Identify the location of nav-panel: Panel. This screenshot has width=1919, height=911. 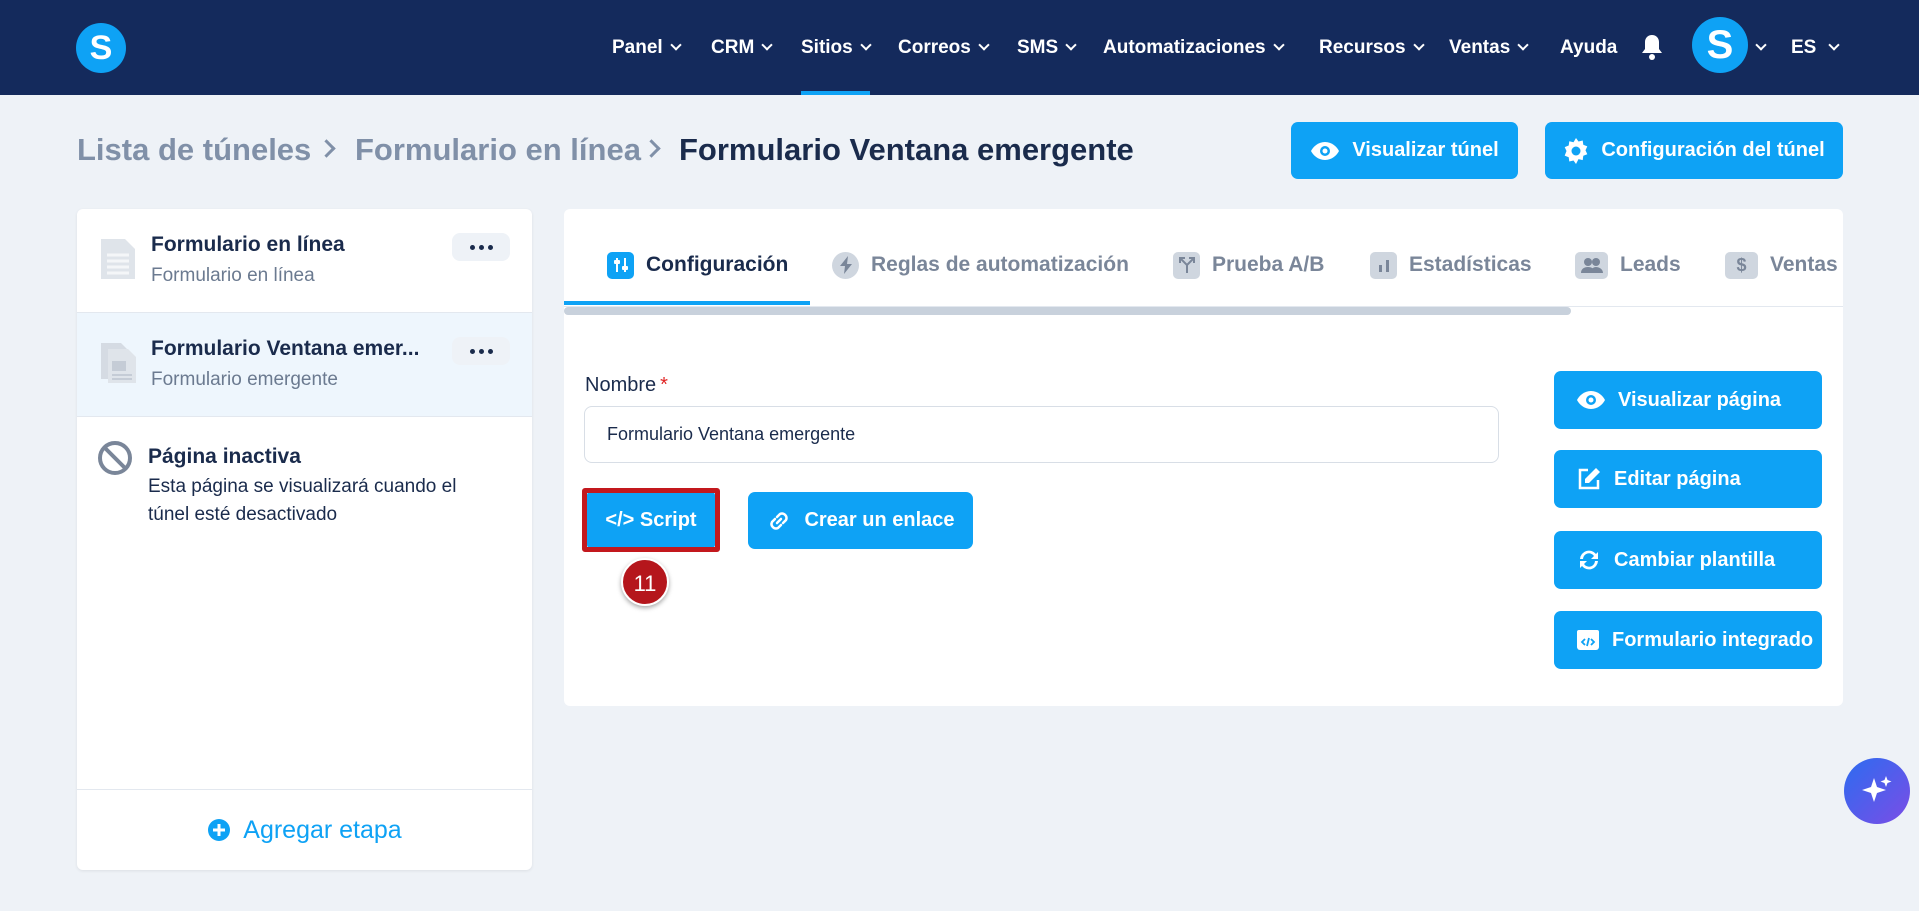
(647, 47).